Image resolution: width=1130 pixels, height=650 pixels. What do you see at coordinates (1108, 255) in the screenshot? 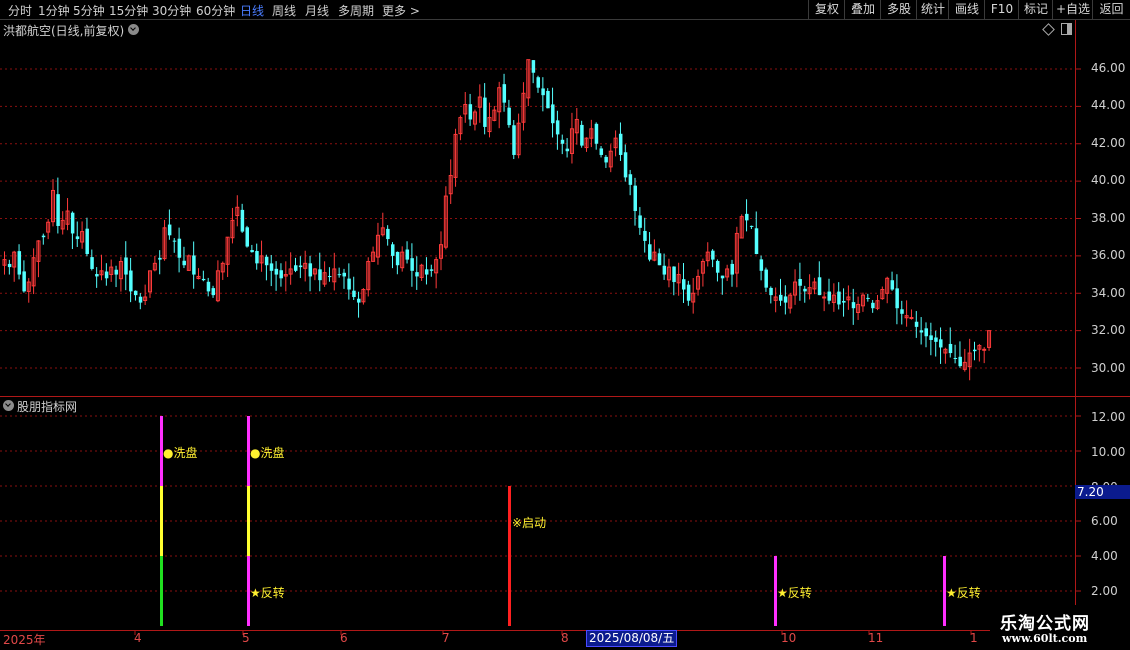
I see `y-tick-36: 36.00` at bounding box center [1108, 255].